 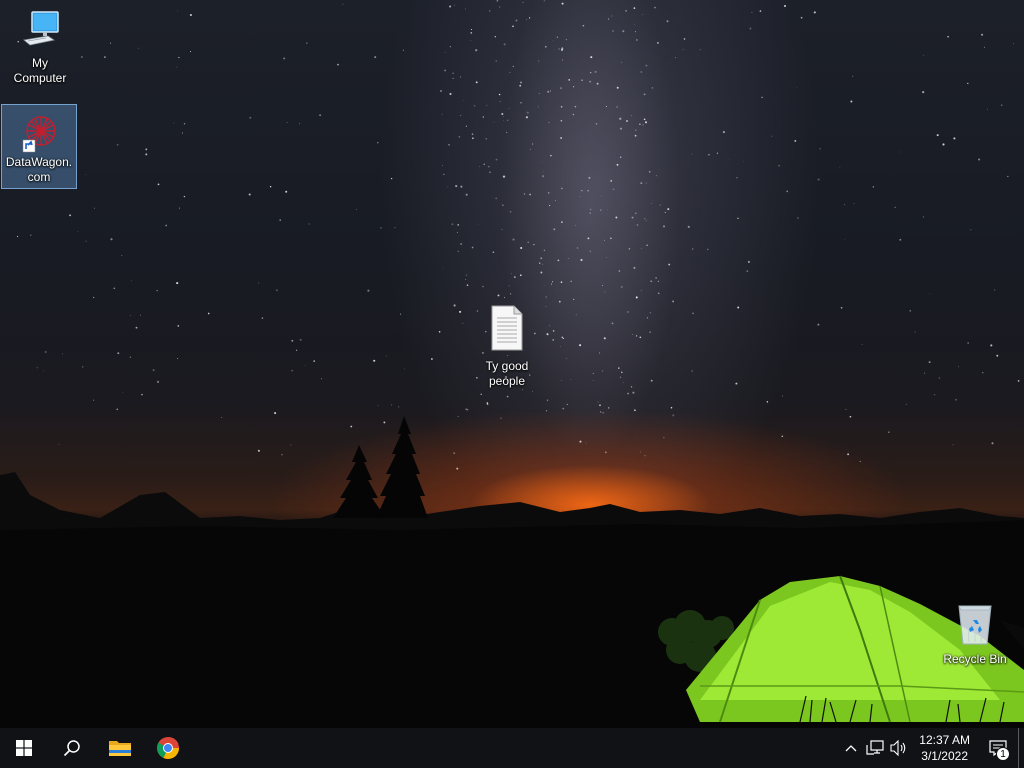 What do you see at coordinates (975, 633) in the screenshot?
I see `desktop-icon-recycle-bin: Recycle Bin` at bounding box center [975, 633].